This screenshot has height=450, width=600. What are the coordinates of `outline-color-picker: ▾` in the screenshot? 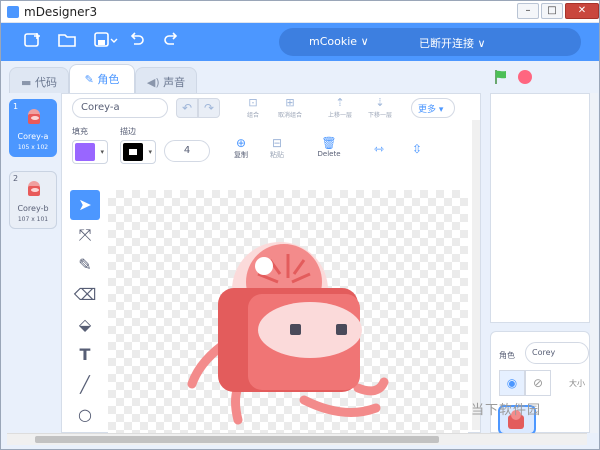 It's located at (138, 152).